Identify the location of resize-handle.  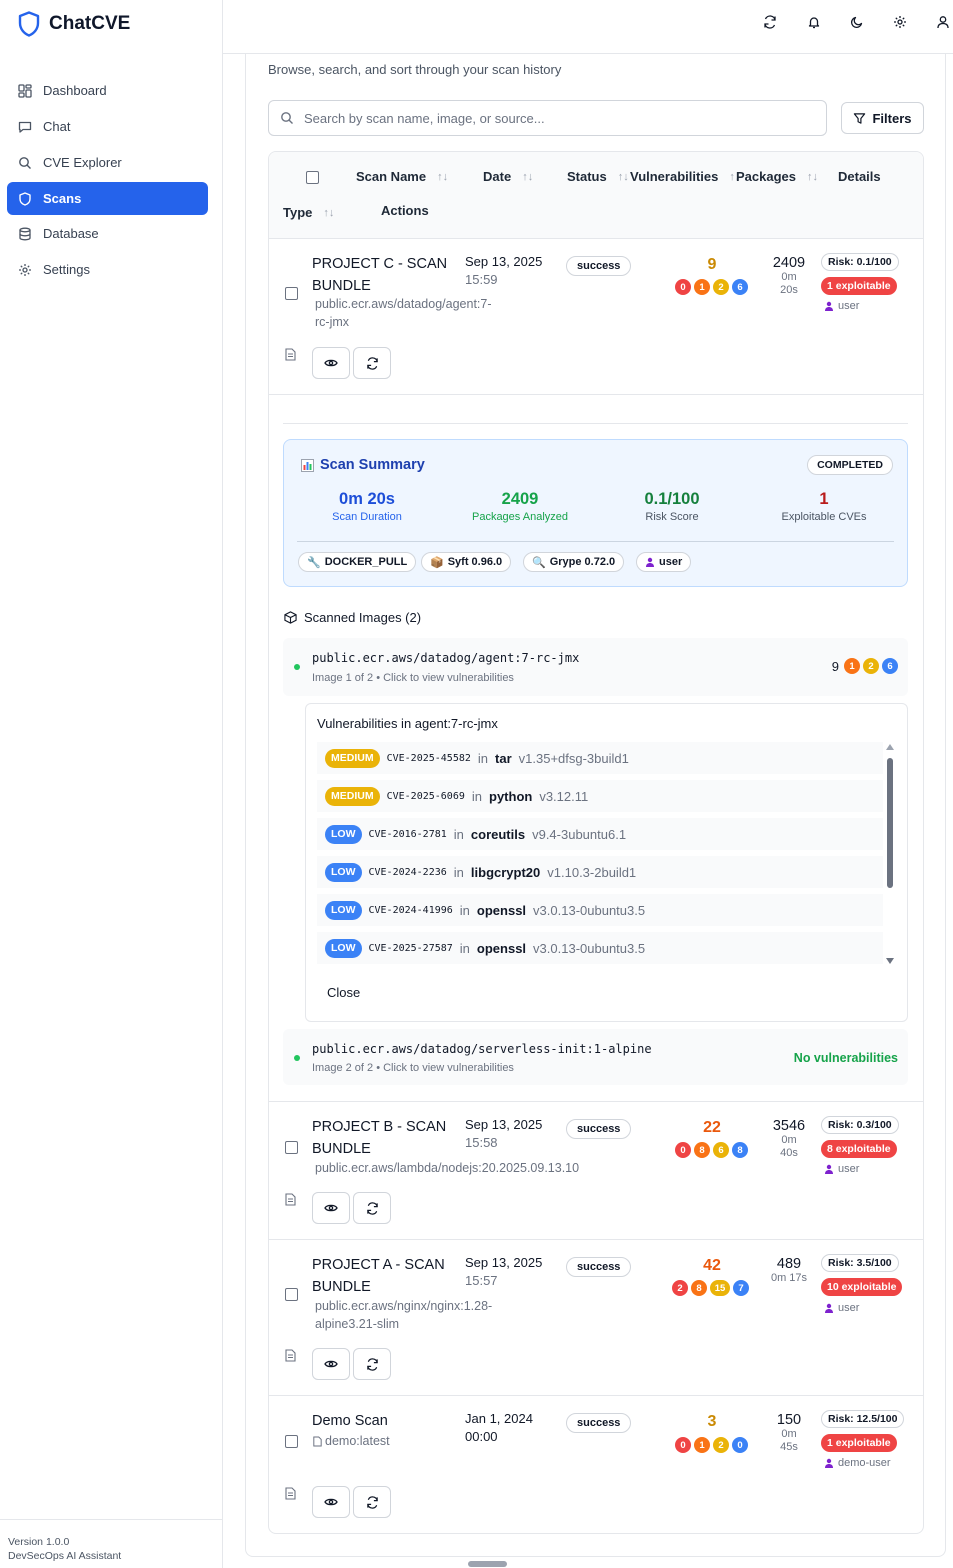
(487, 1564).